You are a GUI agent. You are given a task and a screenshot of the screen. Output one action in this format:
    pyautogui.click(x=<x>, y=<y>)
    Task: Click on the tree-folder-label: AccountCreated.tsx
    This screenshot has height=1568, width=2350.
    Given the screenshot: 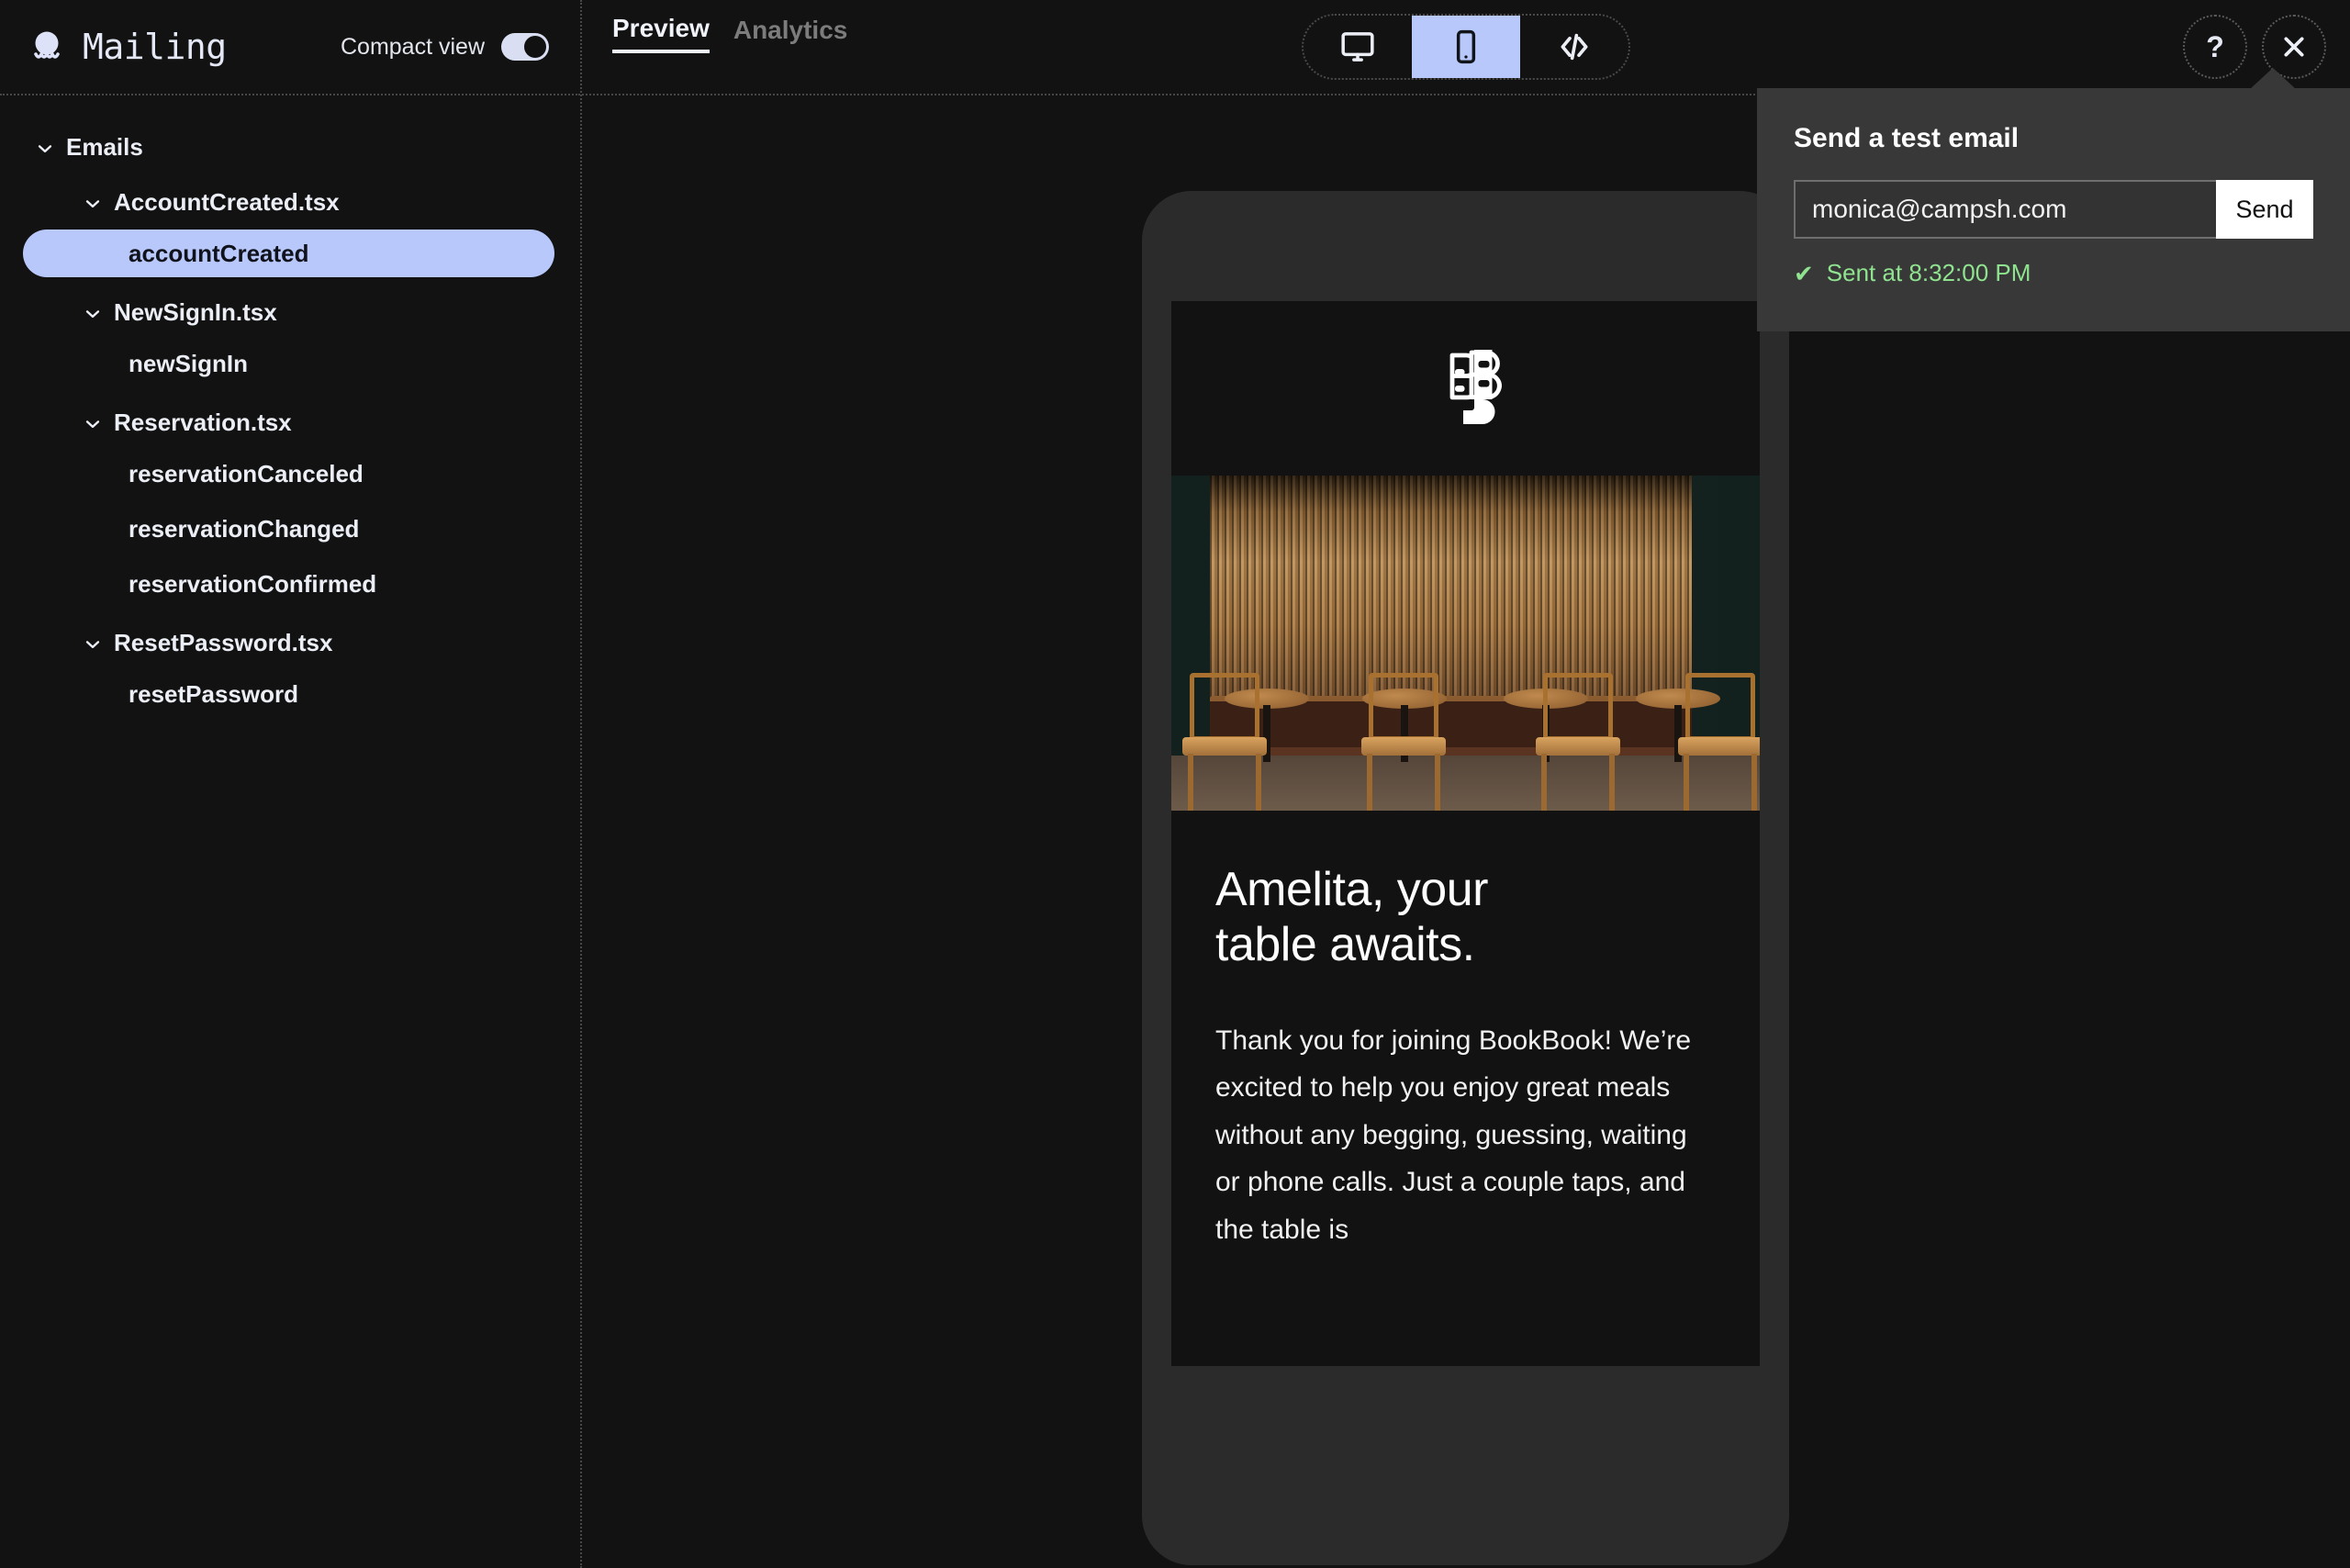 What is the action you would take?
    pyautogui.click(x=227, y=201)
    